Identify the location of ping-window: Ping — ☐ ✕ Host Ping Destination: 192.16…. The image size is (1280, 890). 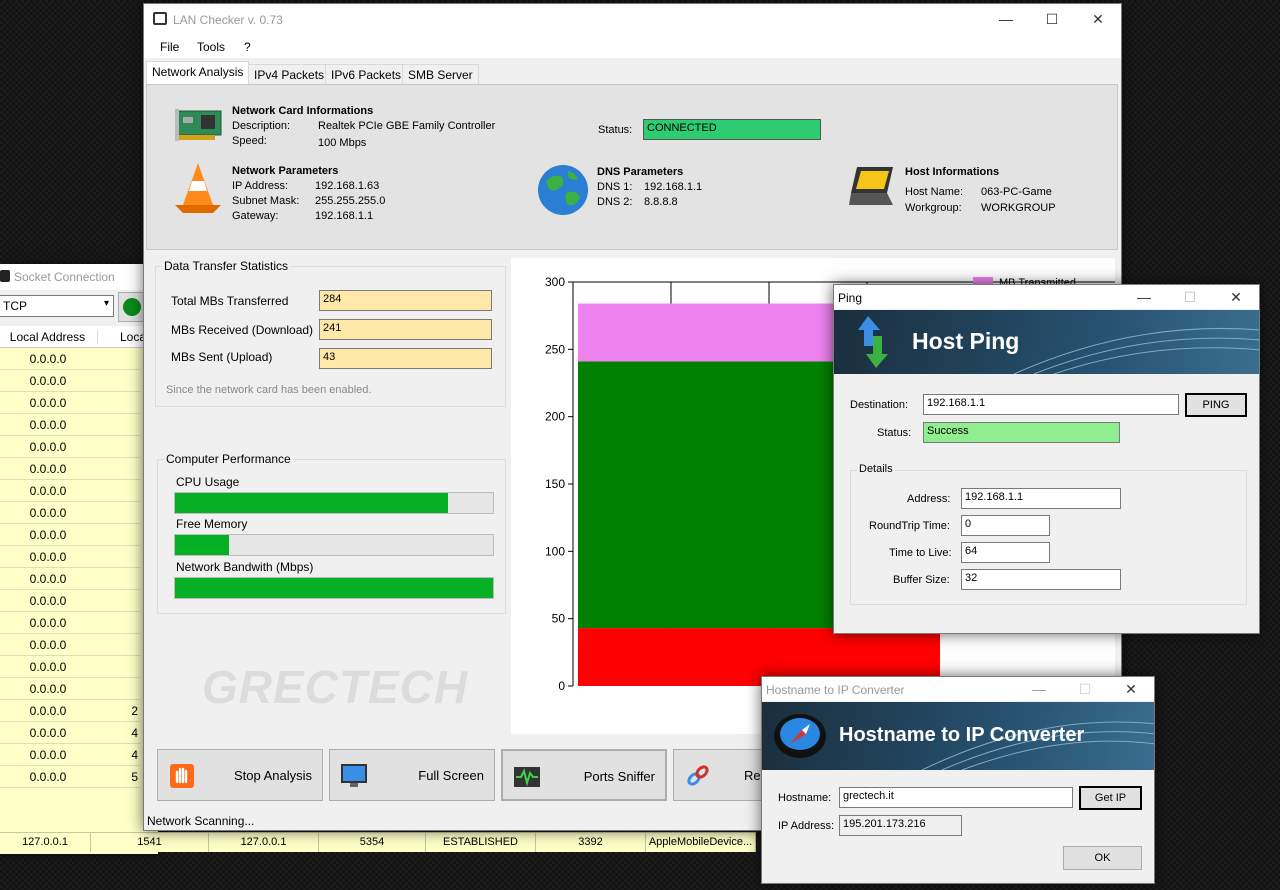
(1046, 459).